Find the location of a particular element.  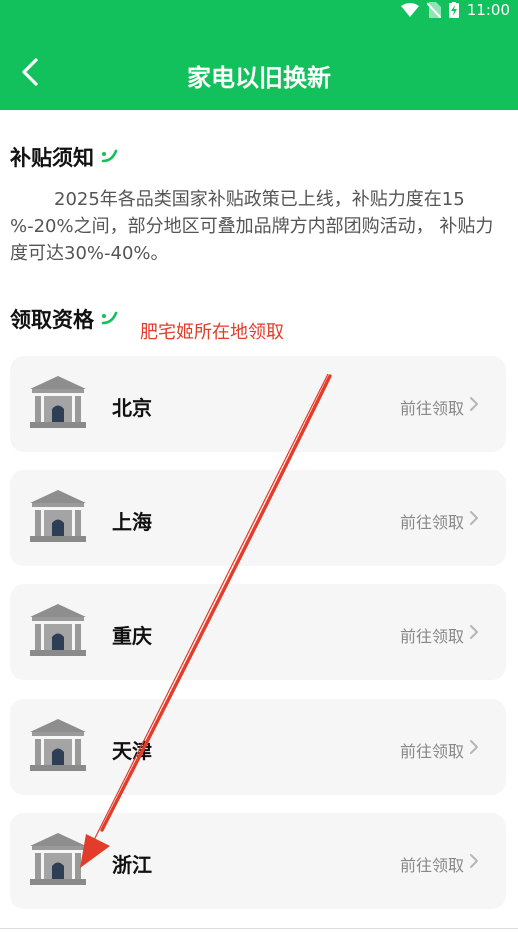

wifi-icon is located at coordinates (409, 10).